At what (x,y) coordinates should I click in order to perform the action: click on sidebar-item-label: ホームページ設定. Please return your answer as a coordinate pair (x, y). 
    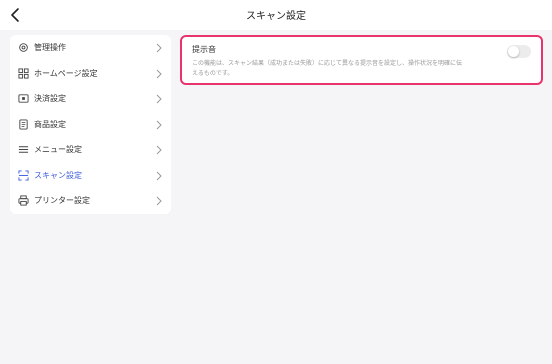
    Looking at the image, I should click on (66, 73).